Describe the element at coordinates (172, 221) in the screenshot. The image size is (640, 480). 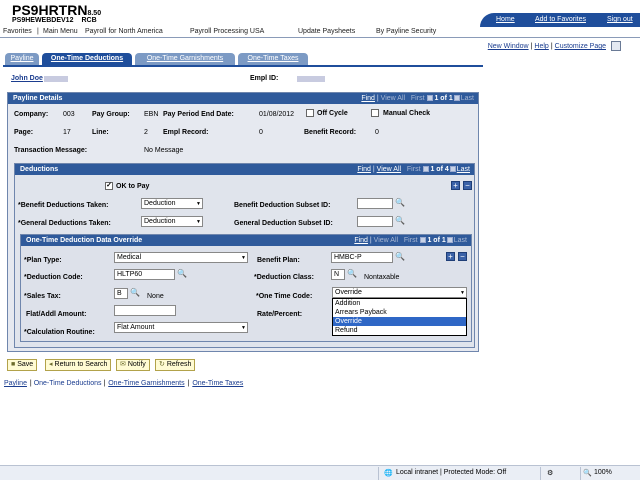
I see `general-taken-select: Deduction` at that location.